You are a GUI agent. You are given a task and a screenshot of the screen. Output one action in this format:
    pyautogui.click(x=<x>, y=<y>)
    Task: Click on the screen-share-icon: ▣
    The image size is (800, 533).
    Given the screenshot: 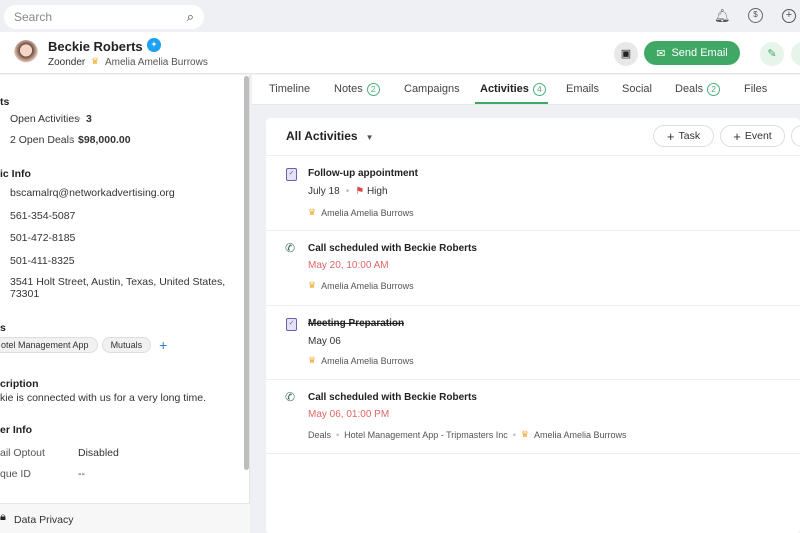 What is the action you would take?
    pyautogui.click(x=626, y=54)
    